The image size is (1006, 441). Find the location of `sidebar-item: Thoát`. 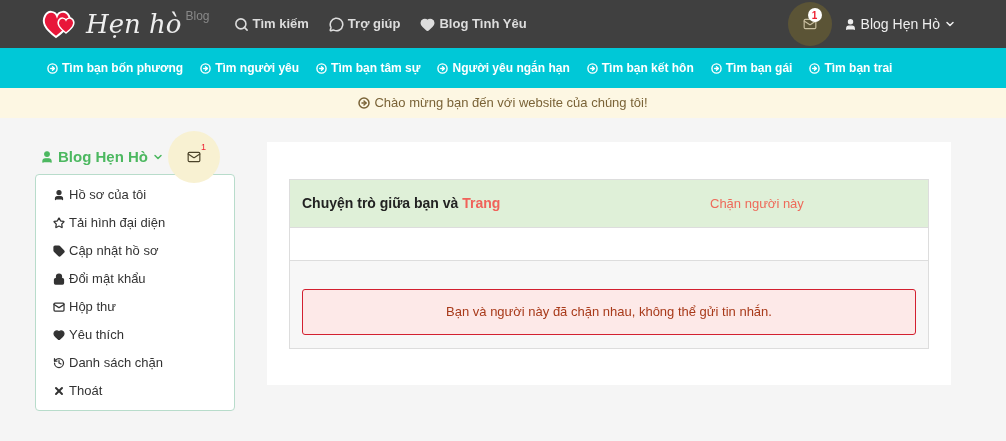

sidebar-item: Thoát is located at coordinates (143, 390).